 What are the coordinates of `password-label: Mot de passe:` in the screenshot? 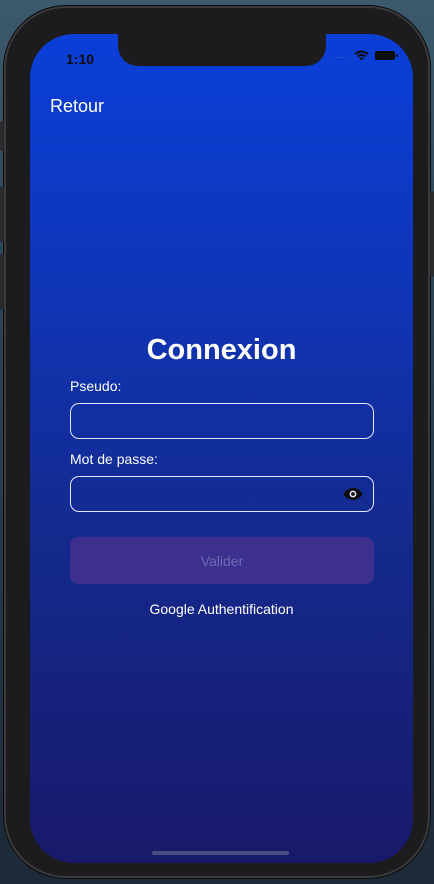 It's located at (114, 459).